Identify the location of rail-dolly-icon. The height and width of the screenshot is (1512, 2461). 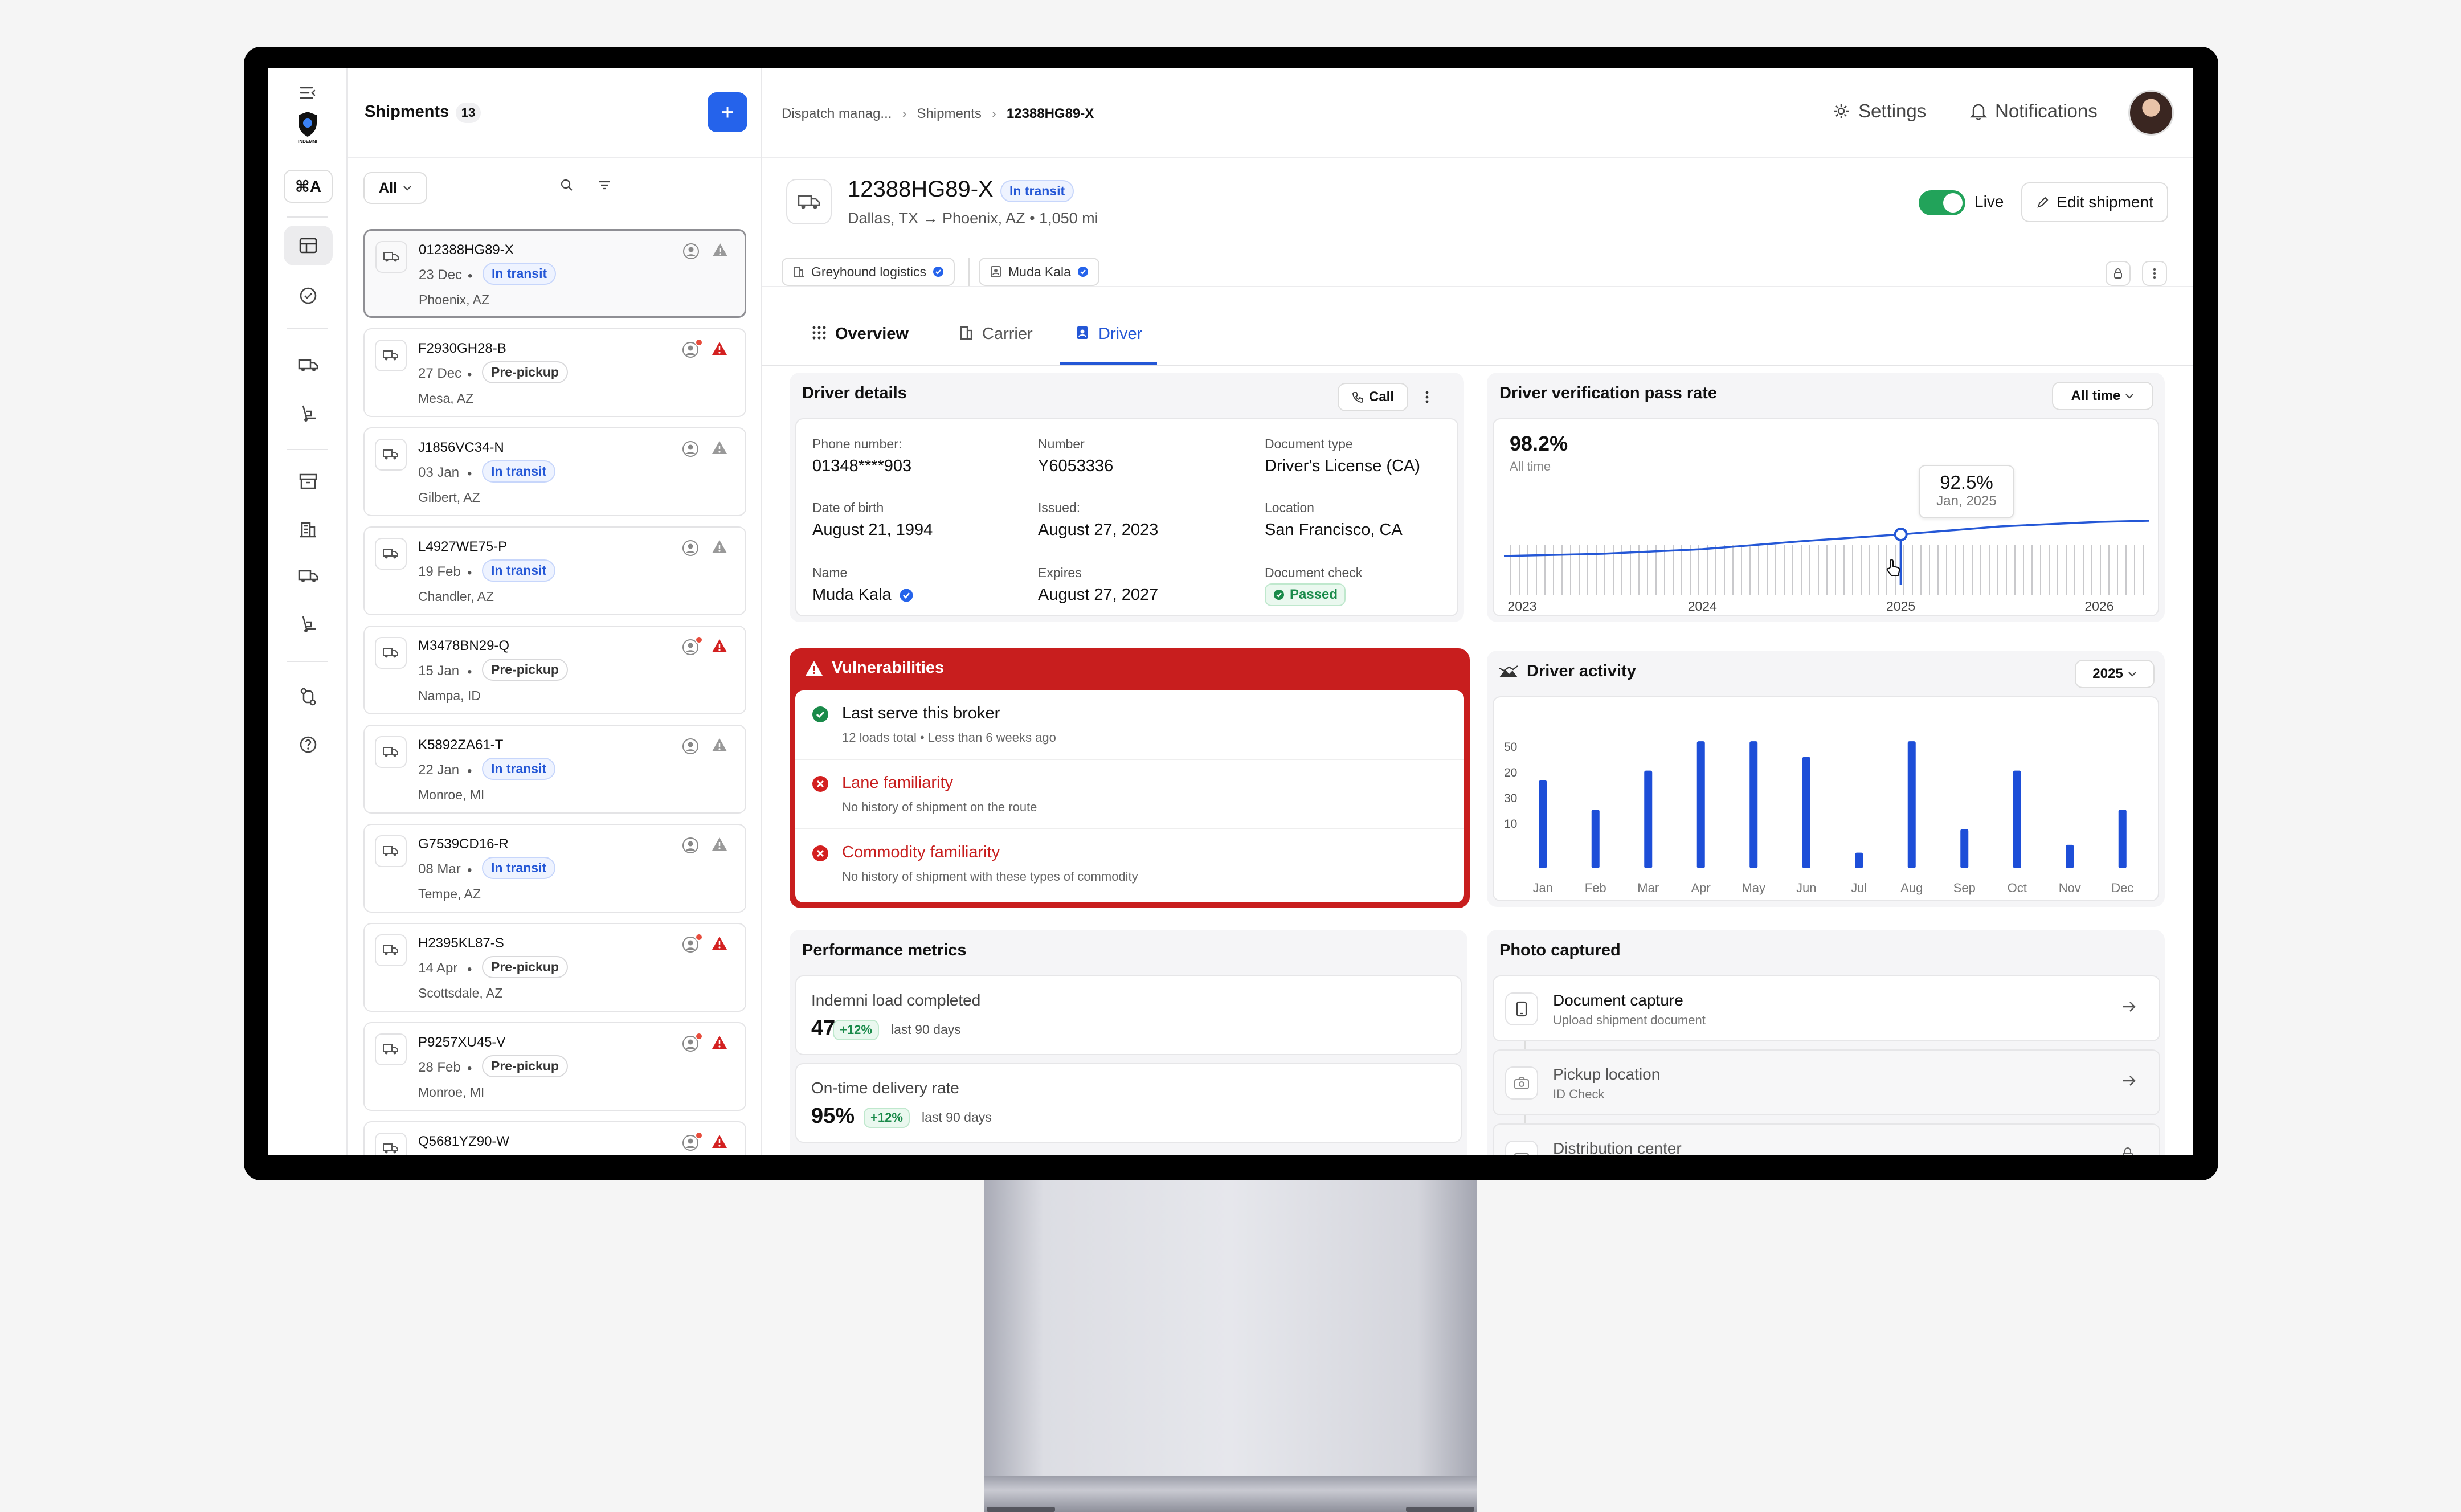
(309, 413).